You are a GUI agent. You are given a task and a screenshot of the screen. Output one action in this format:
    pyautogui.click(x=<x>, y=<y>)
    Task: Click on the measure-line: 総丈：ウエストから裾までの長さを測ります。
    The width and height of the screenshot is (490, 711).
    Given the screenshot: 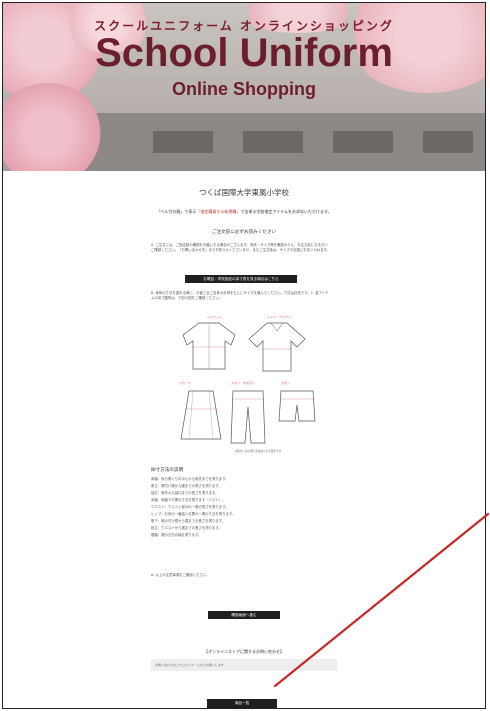 What is the action you would take?
    pyautogui.click(x=186, y=528)
    